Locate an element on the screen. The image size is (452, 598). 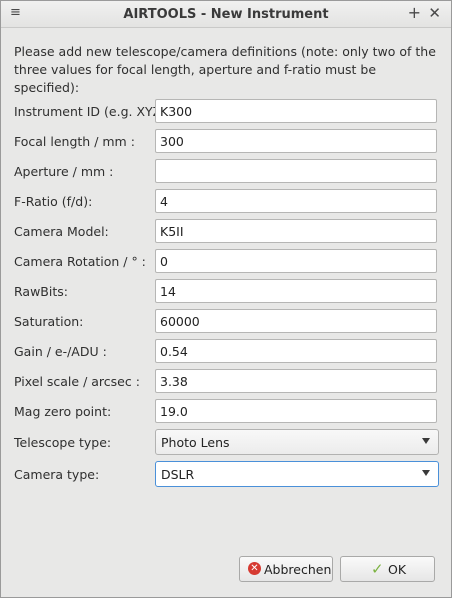
row-saturation: Saturation: 60000 is located at coordinates (226, 322).